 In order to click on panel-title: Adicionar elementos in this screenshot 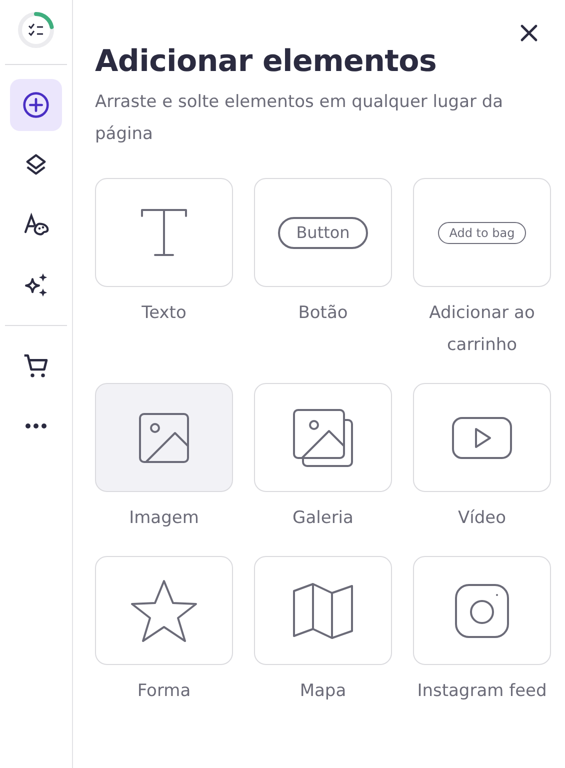, I will do `click(266, 62)`.